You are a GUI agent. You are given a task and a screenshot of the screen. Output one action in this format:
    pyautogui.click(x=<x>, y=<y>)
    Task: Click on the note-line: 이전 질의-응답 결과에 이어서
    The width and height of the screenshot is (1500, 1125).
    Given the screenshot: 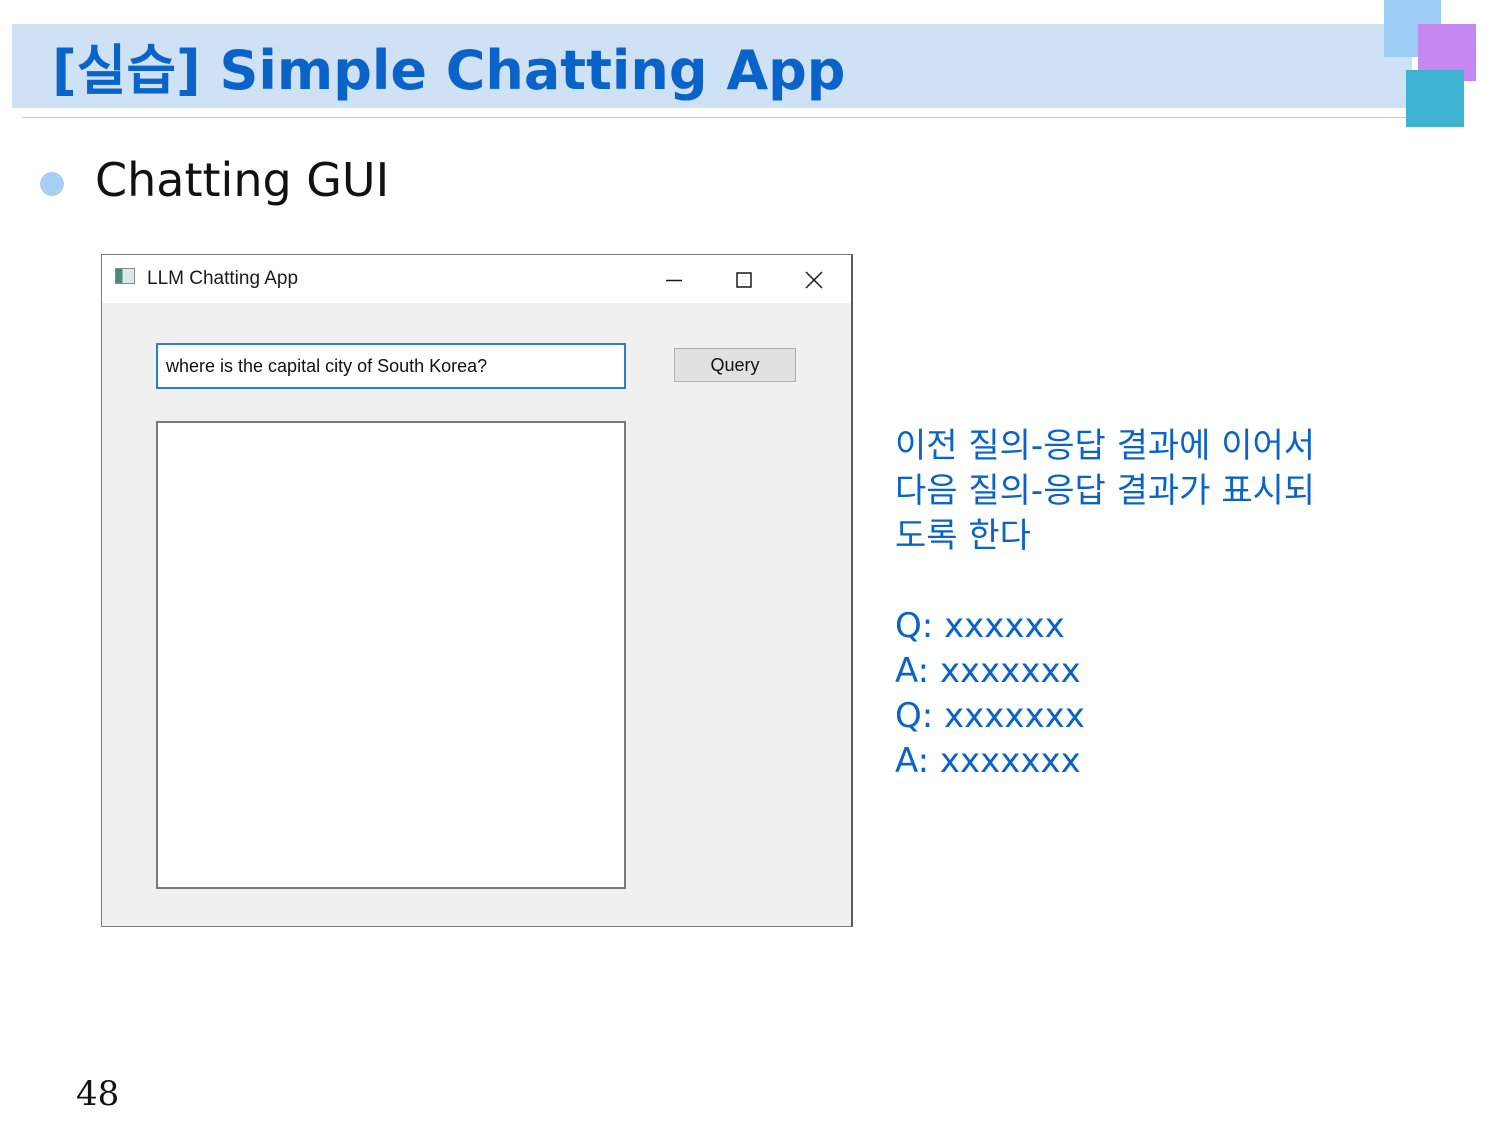 What is the action you would take?
    pyautogui.click(x=1105, y=446)
    